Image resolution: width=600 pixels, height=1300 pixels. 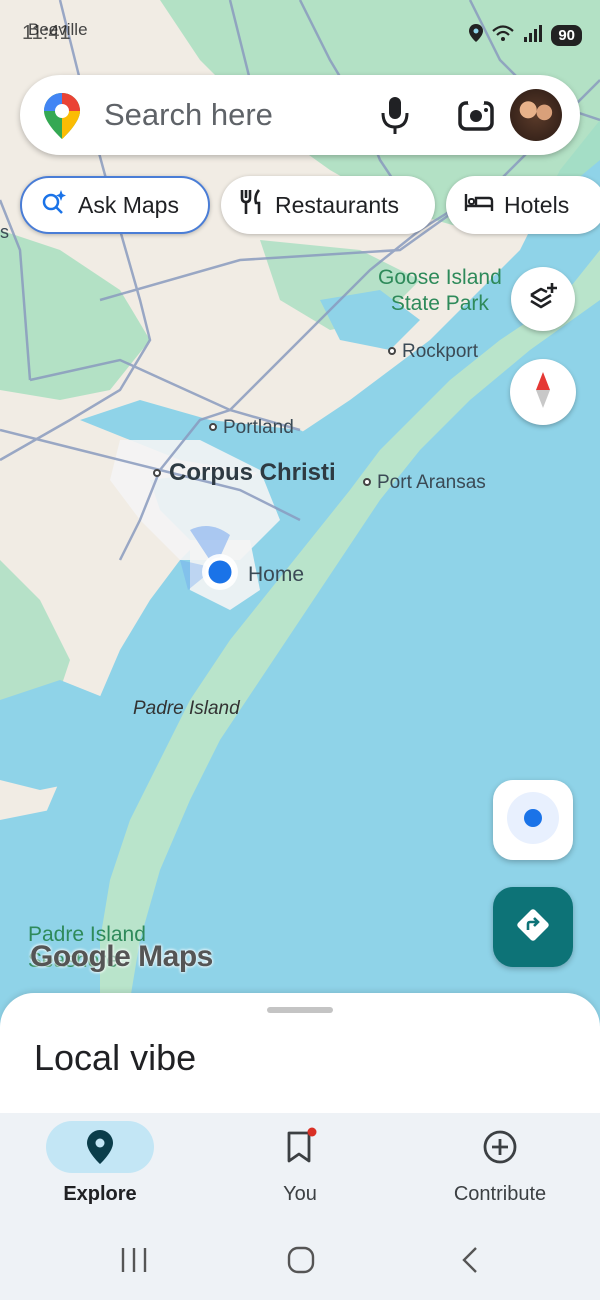 What do you see at coordinates (500, 1194) in the screenshot?
I see `nav-contribute-label: Contribute` at bounding box center [500, 1194].